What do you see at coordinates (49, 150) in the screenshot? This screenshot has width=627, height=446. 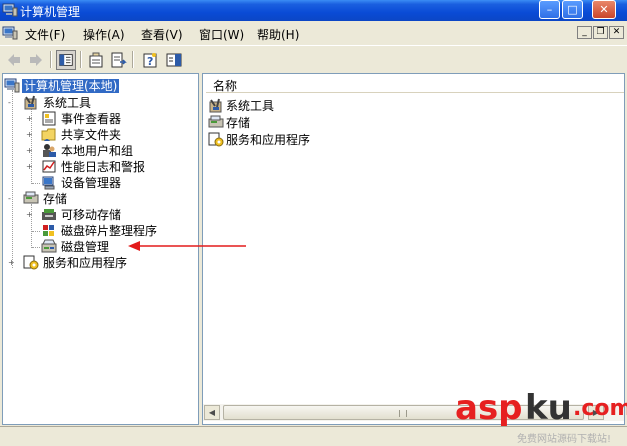 I see `local-users-icon` at bounding box center [49, 150].